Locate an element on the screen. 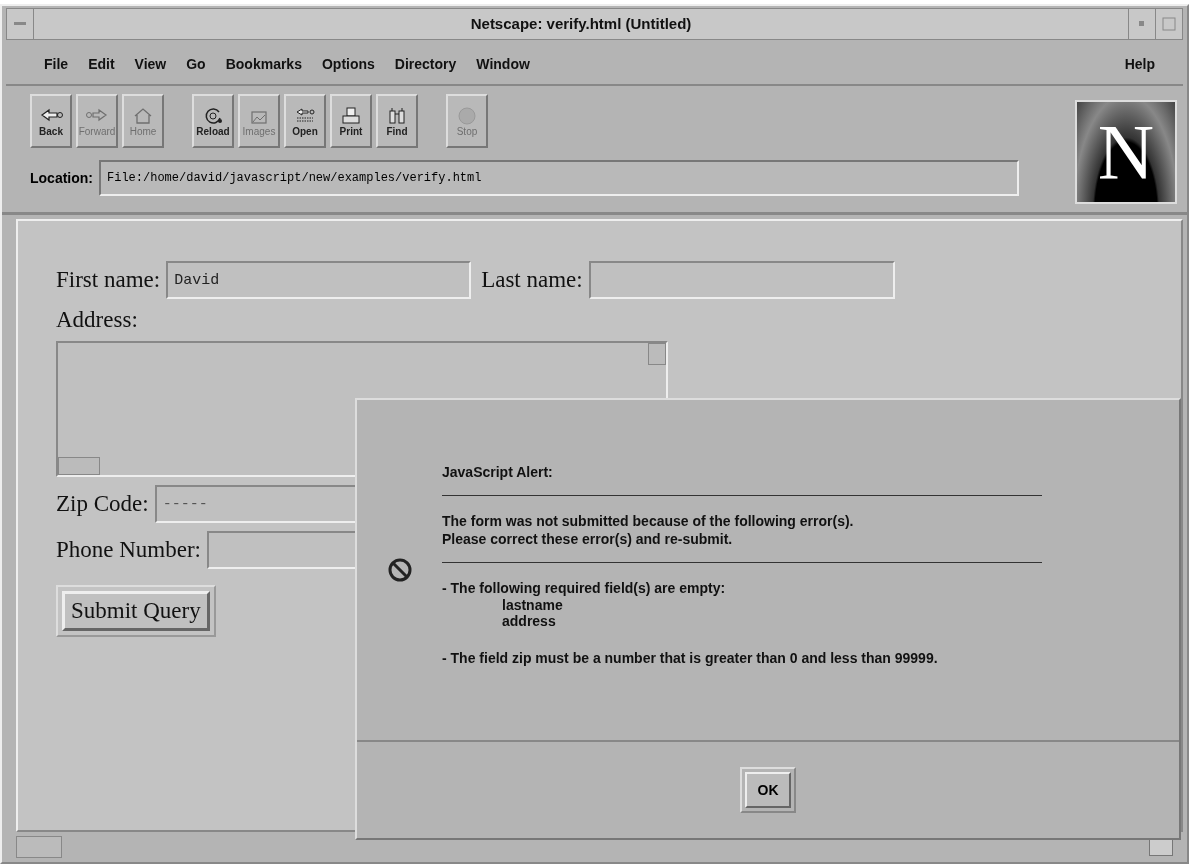  field-label: Phone Number: is located at coordinates (128, 550).